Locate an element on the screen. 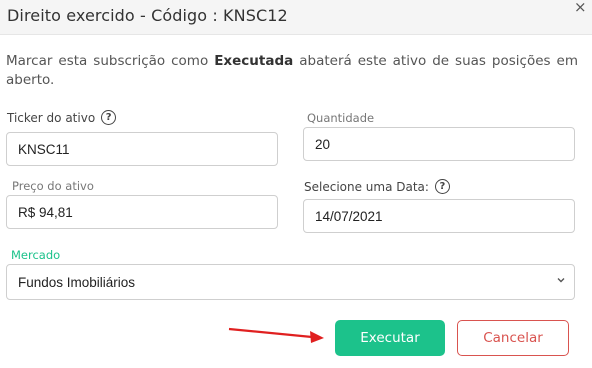 The image size is (592, 368). ticker-input: KNSC11 is located at coordinates (142, 149).